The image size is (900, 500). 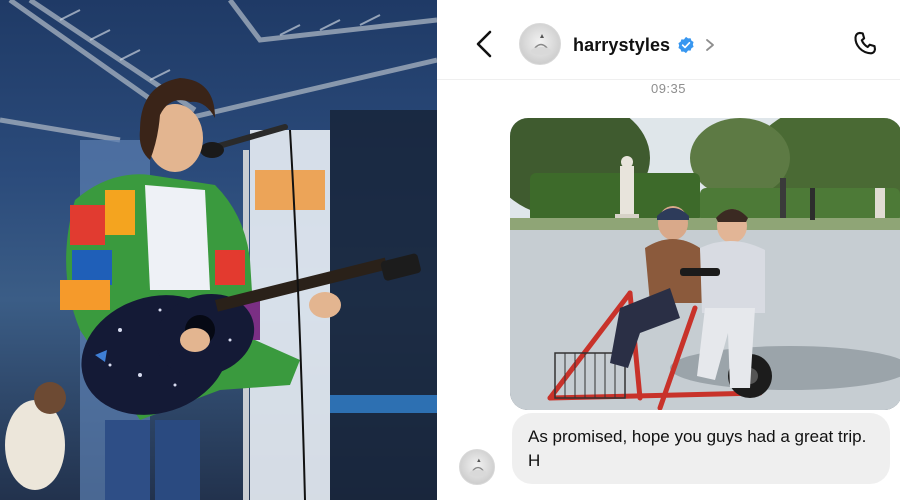 What do you see at coordinates (622, 44) in the screenshot?
I see `username: harrystyles` at bounding box center [622, 44].